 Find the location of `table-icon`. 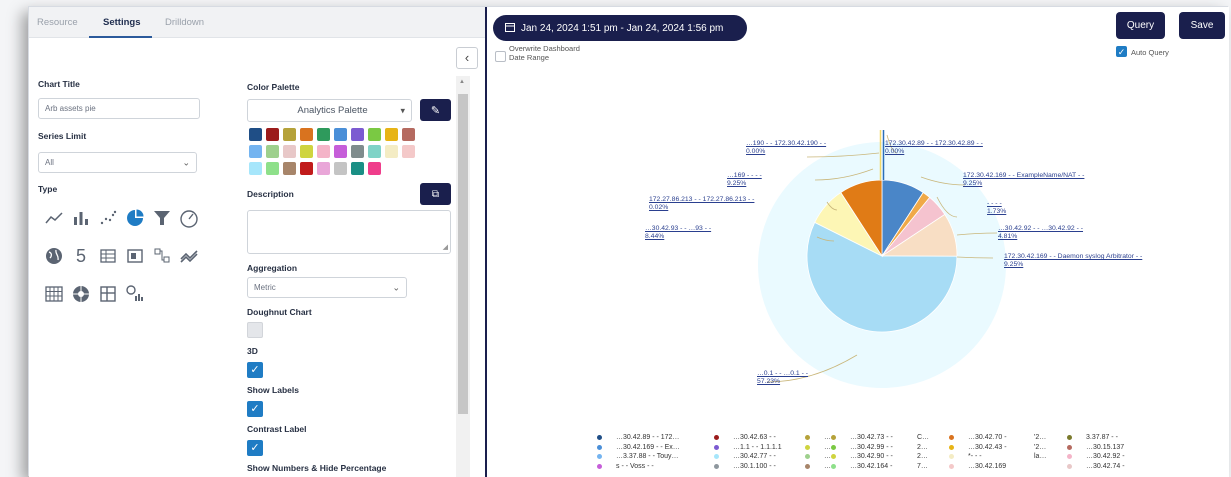

table-icon is located at coordinates (108, 256).